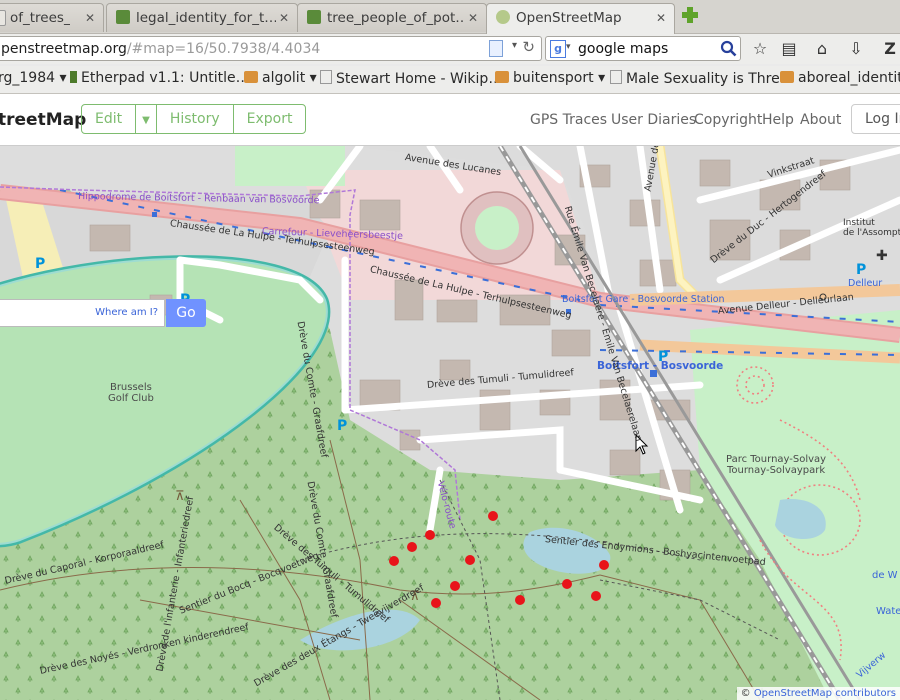  What do you see at coordinates (789, 49) in the screenshot?
I see `bookmarks-list-icon: ▤` at bounding box center [789, 49].